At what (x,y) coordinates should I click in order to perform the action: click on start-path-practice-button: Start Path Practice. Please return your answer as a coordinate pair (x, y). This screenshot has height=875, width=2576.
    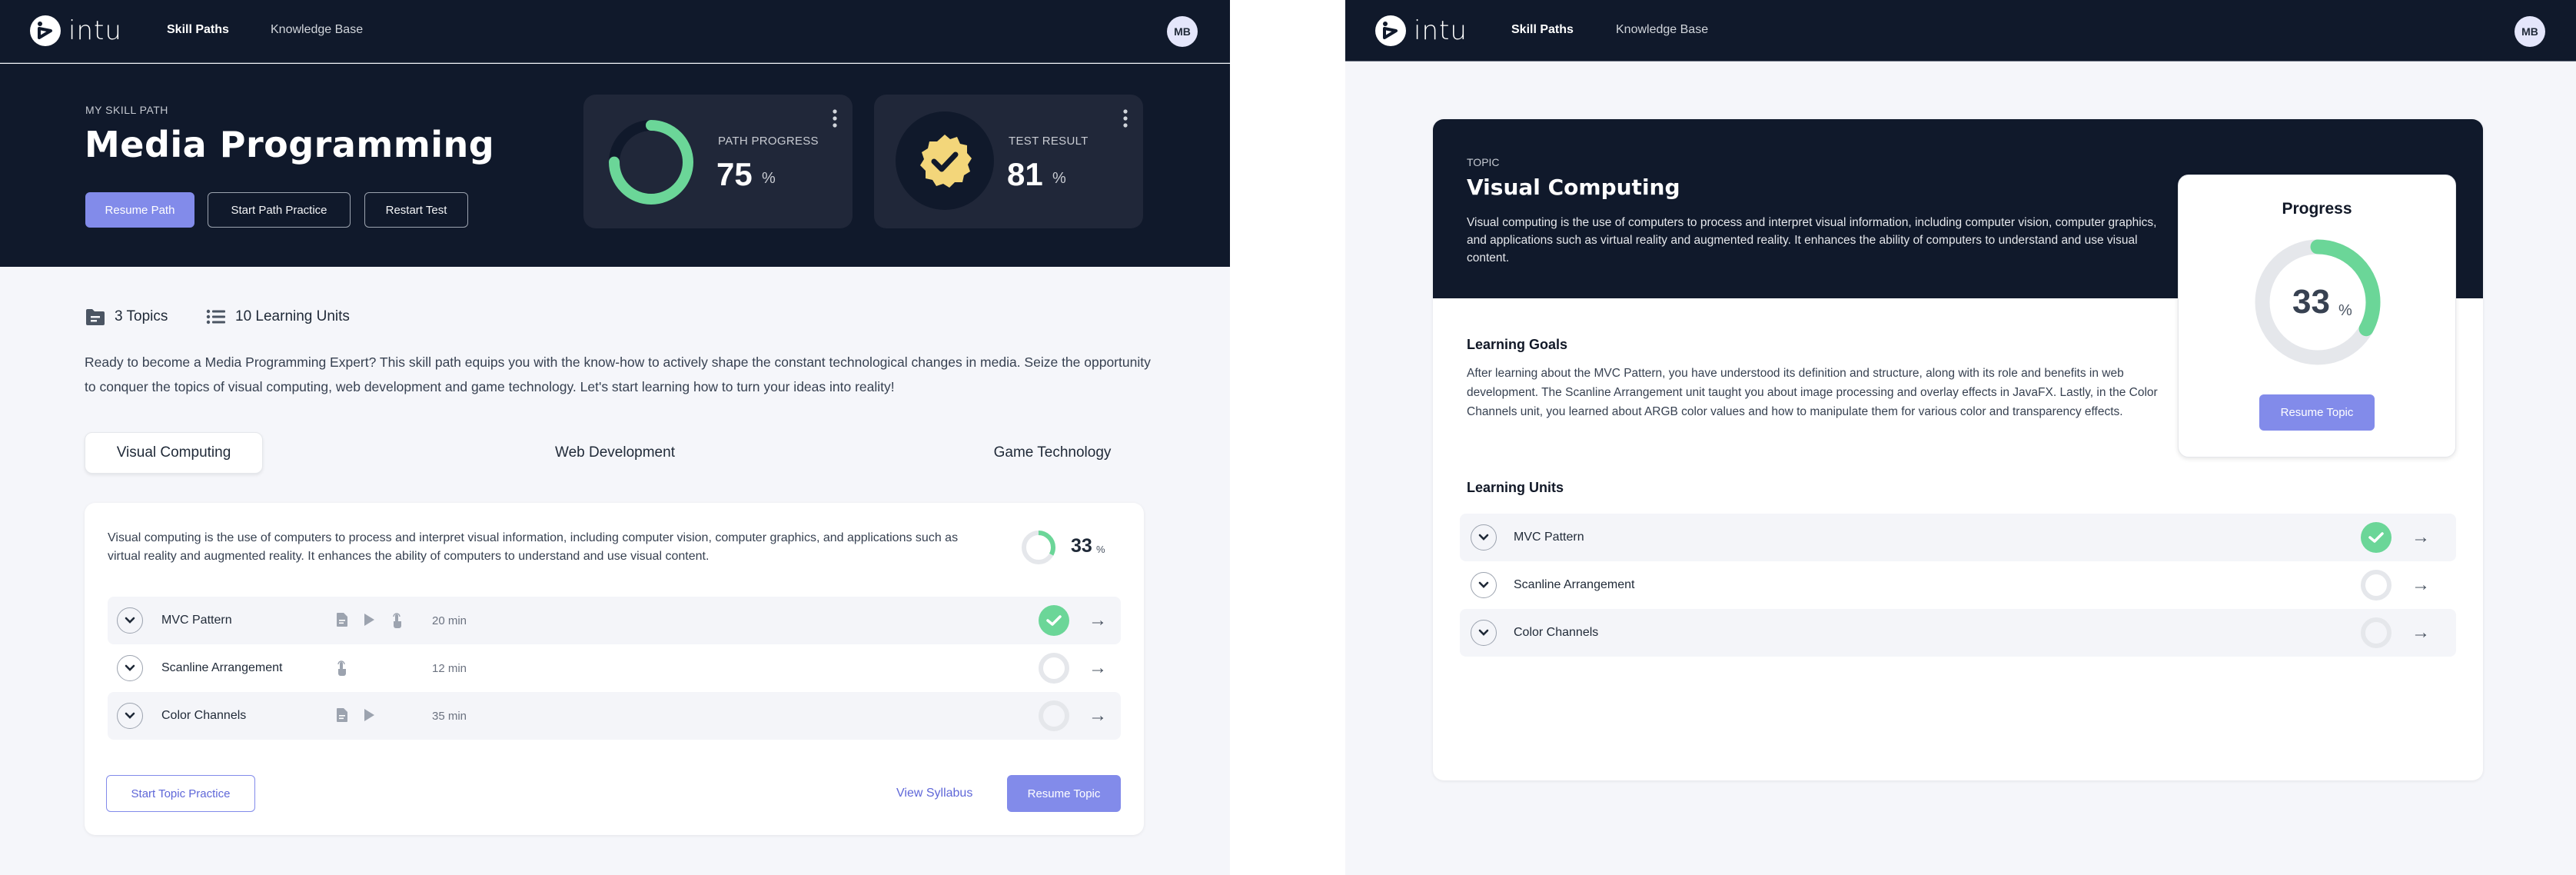
    Looking at the image, I should click on (279, 210).